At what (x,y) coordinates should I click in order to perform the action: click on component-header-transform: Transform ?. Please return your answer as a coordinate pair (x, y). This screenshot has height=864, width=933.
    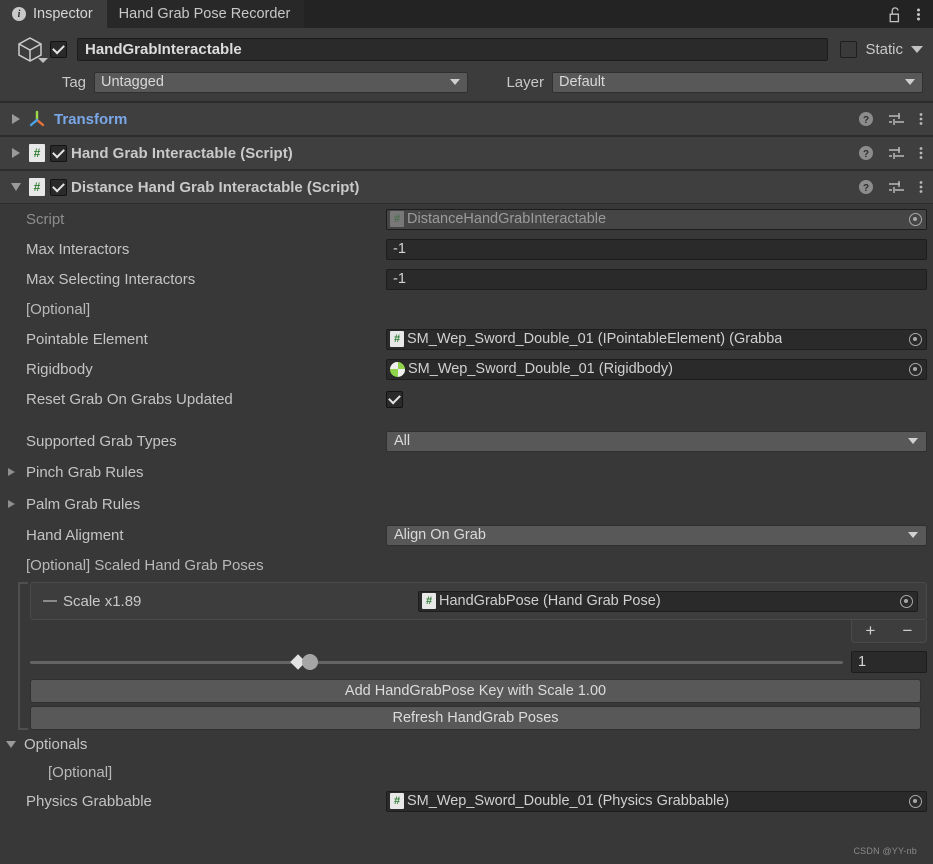
    Looking at the image, I should click on (466, 119).